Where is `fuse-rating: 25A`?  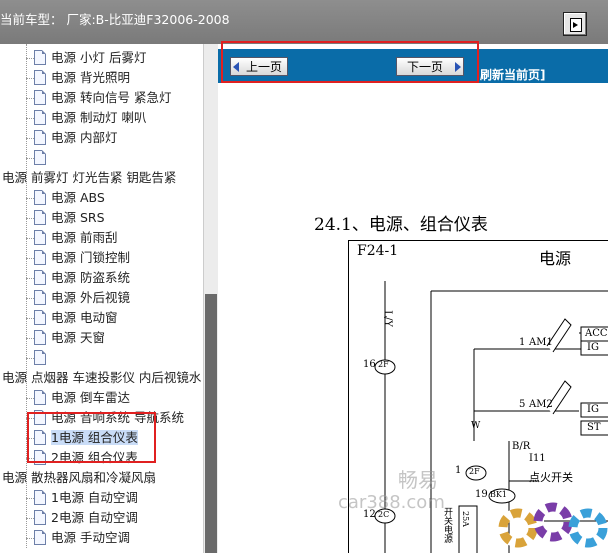 fuse-rating: 25A is located at coordinates (465, 519).